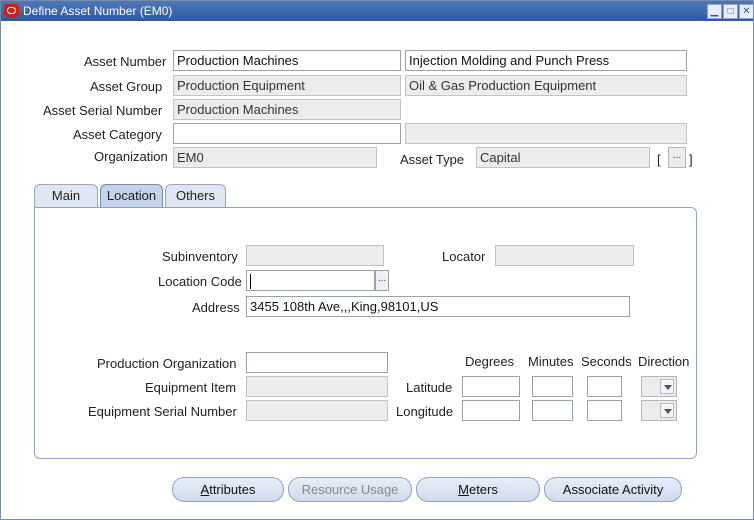  Describe the element at coordinates (317, 362) in the screenshot. I see `production-organization-field` at that location.